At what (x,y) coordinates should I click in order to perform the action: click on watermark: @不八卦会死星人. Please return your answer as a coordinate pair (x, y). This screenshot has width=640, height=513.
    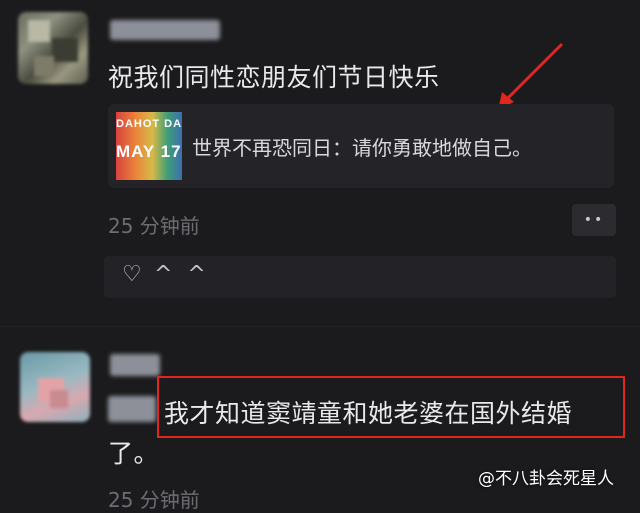
    Looking at the image, I should click on (546, 479).